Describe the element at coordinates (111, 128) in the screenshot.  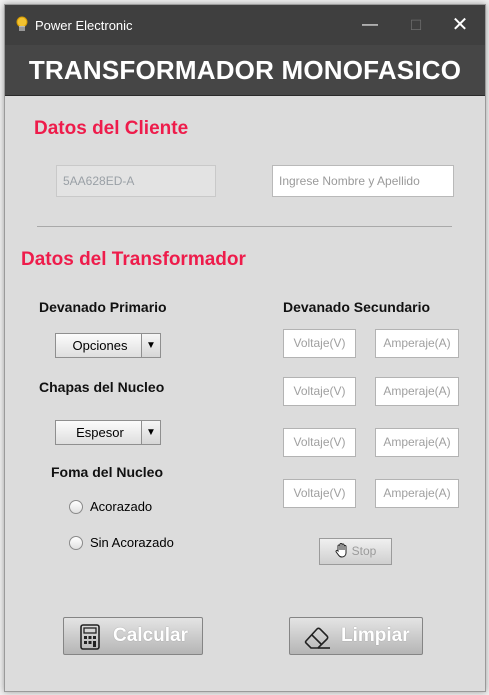
I see `section-title-cliente: Datos del Cliente` at that location.